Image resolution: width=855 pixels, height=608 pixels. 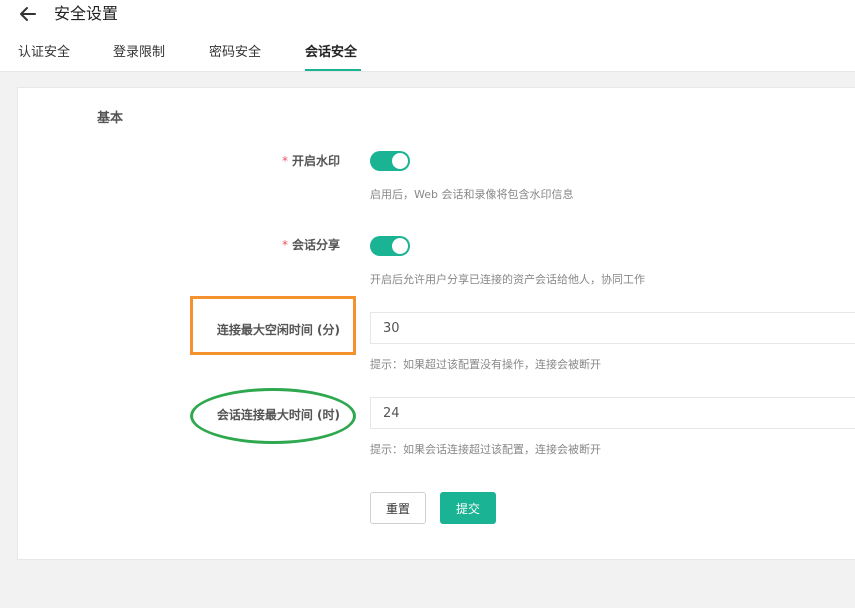 I want to click on tab-session-security: 会话安全, so click(x=331, y=53).